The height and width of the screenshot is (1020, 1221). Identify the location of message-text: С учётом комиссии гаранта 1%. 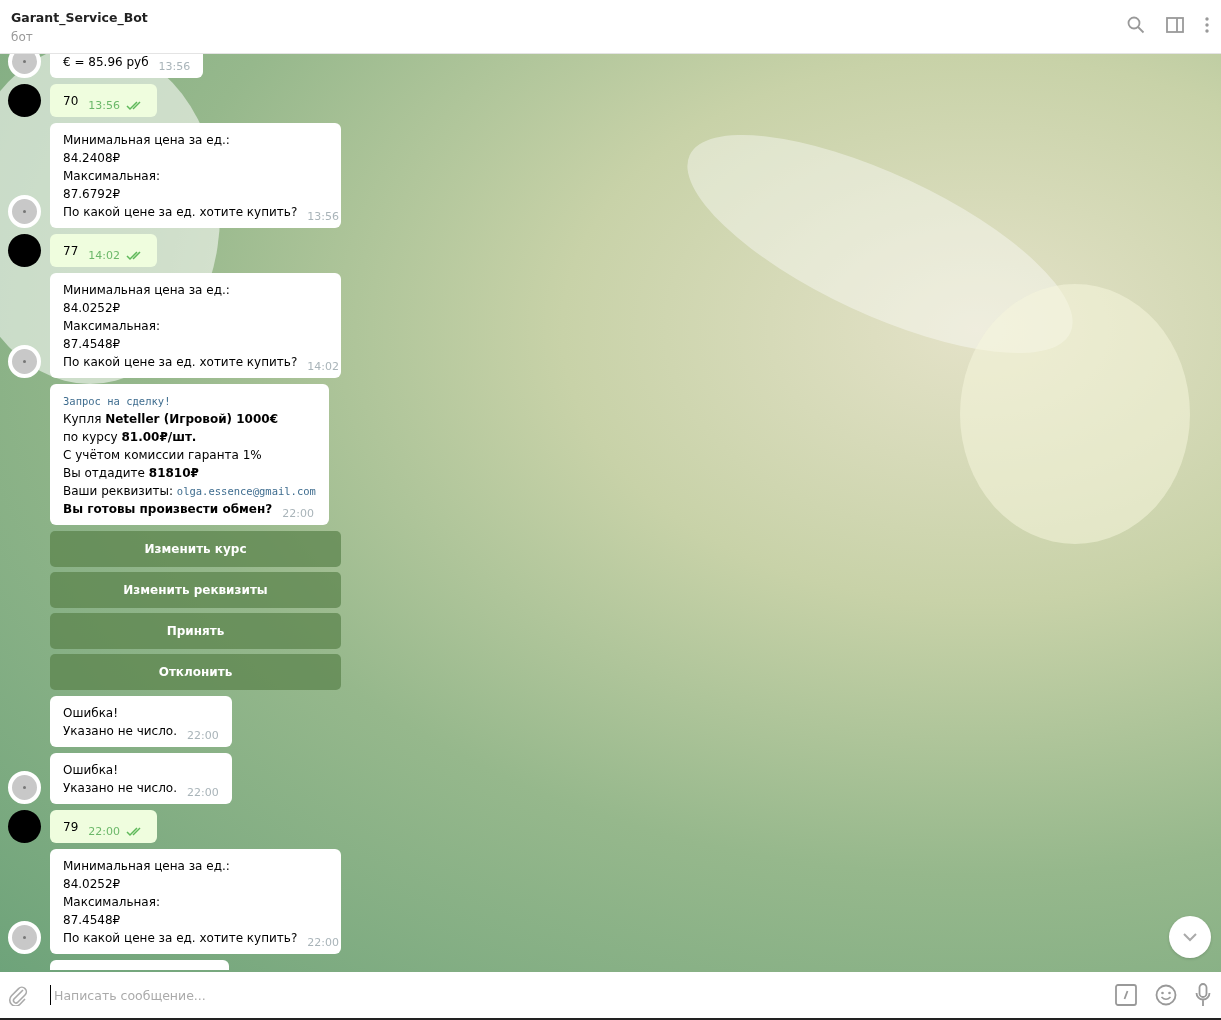
(163, 455).